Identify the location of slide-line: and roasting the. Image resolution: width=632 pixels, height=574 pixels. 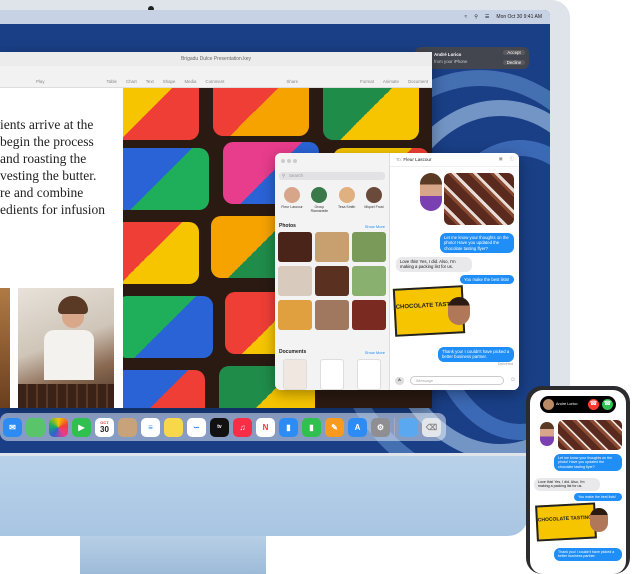
(43, 158).